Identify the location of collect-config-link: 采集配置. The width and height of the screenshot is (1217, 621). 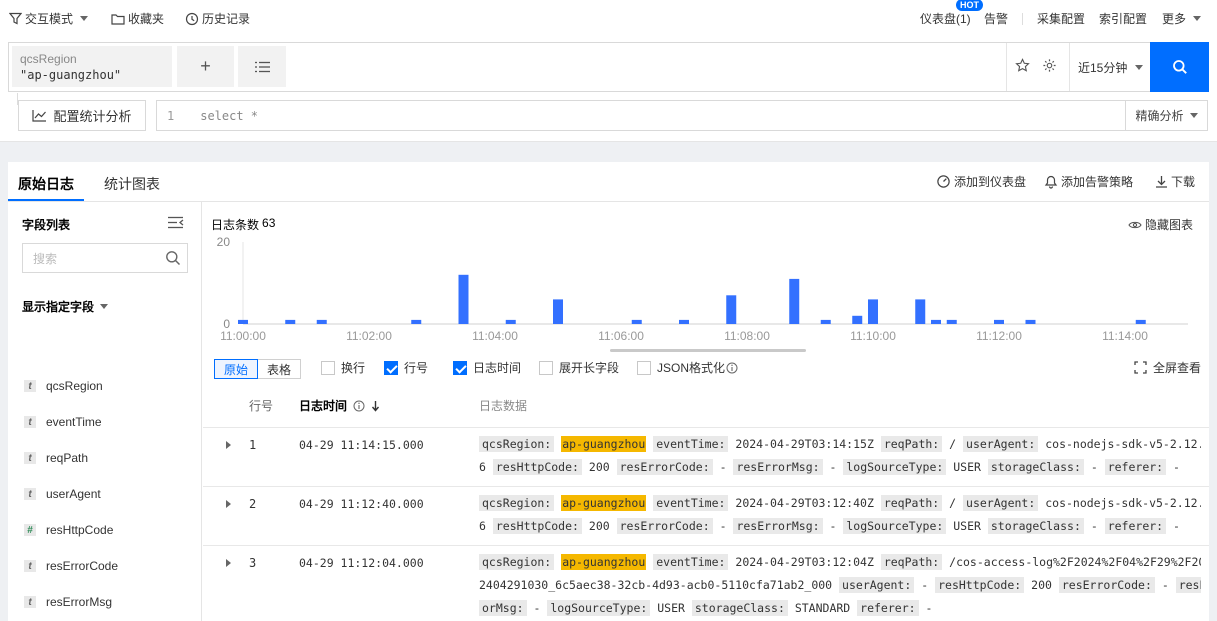
(1061, 18).